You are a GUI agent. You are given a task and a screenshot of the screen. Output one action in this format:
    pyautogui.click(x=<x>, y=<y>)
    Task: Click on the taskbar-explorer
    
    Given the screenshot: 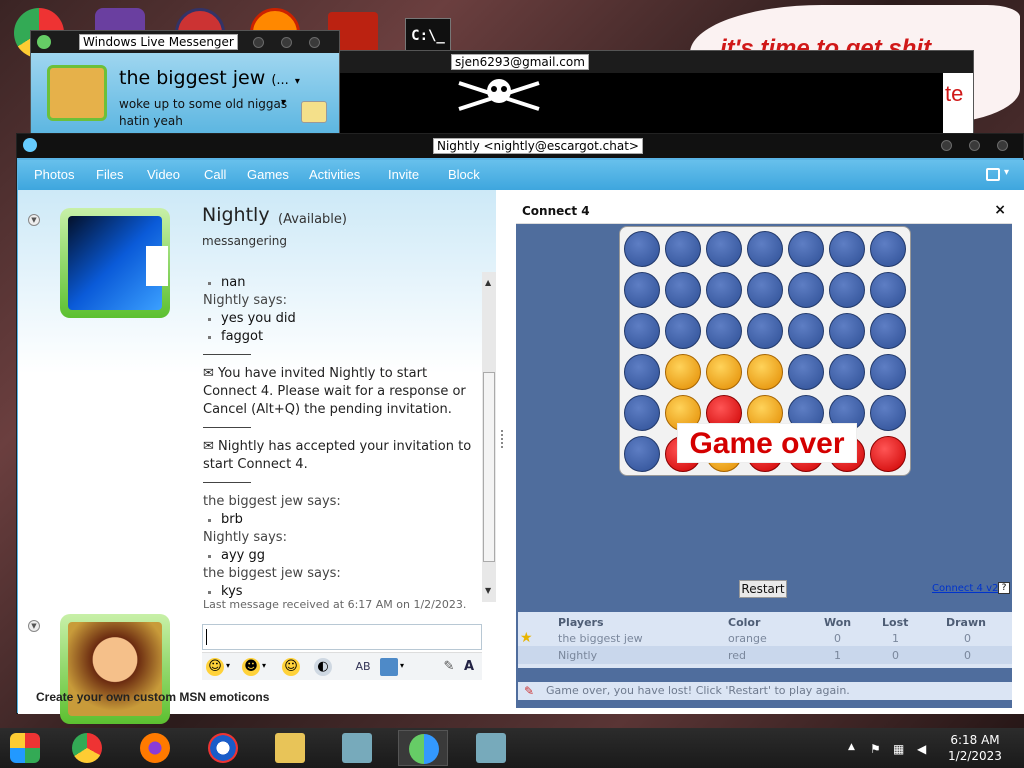 What is the action you would take?
    pyautogui.click(x=290, y=748)
    